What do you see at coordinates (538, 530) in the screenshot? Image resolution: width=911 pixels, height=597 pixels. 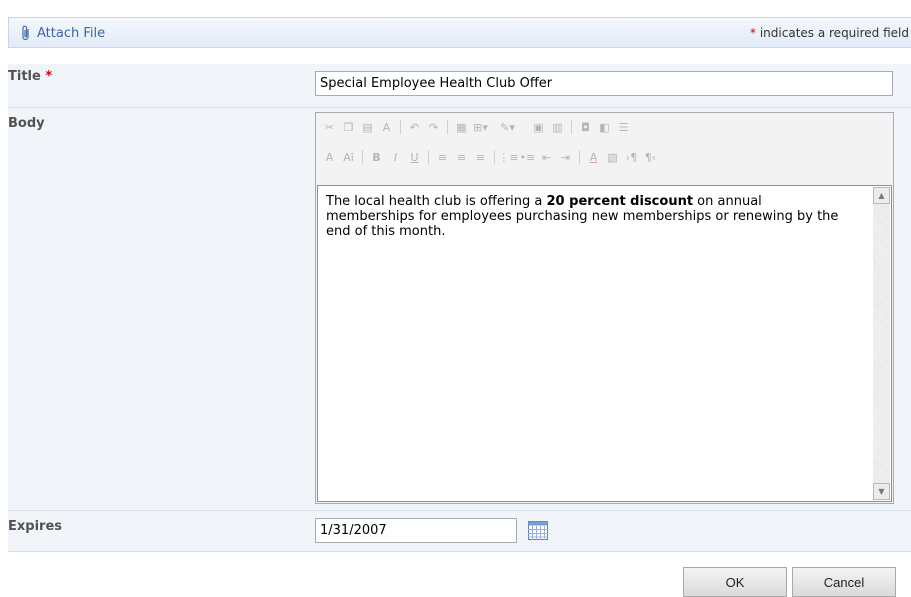 I see `calendar-icon` at bounding box center [538, 530].